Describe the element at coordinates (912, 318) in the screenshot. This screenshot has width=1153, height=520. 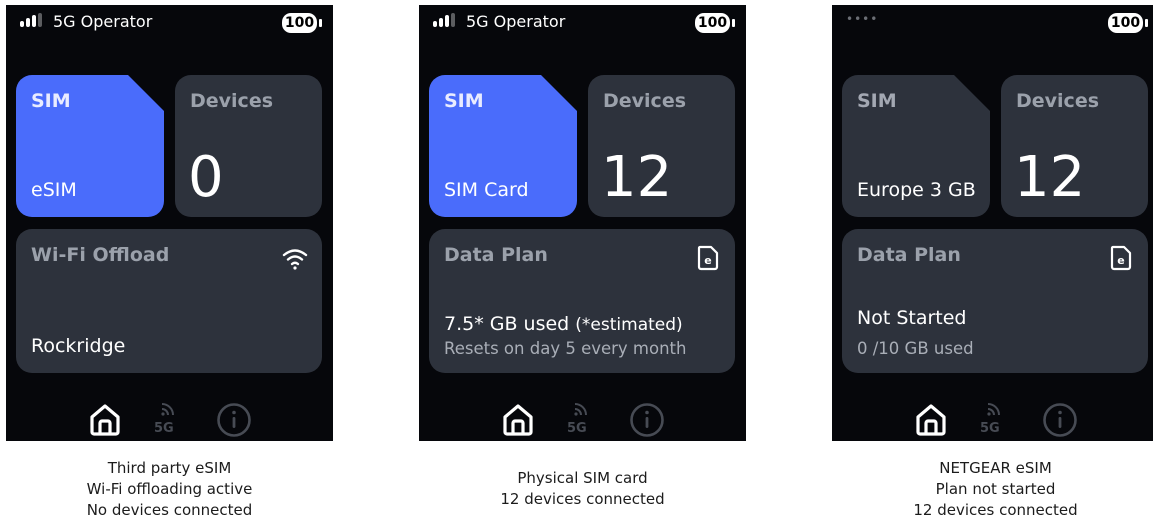
I see `plan-status: Not Started` at that location.